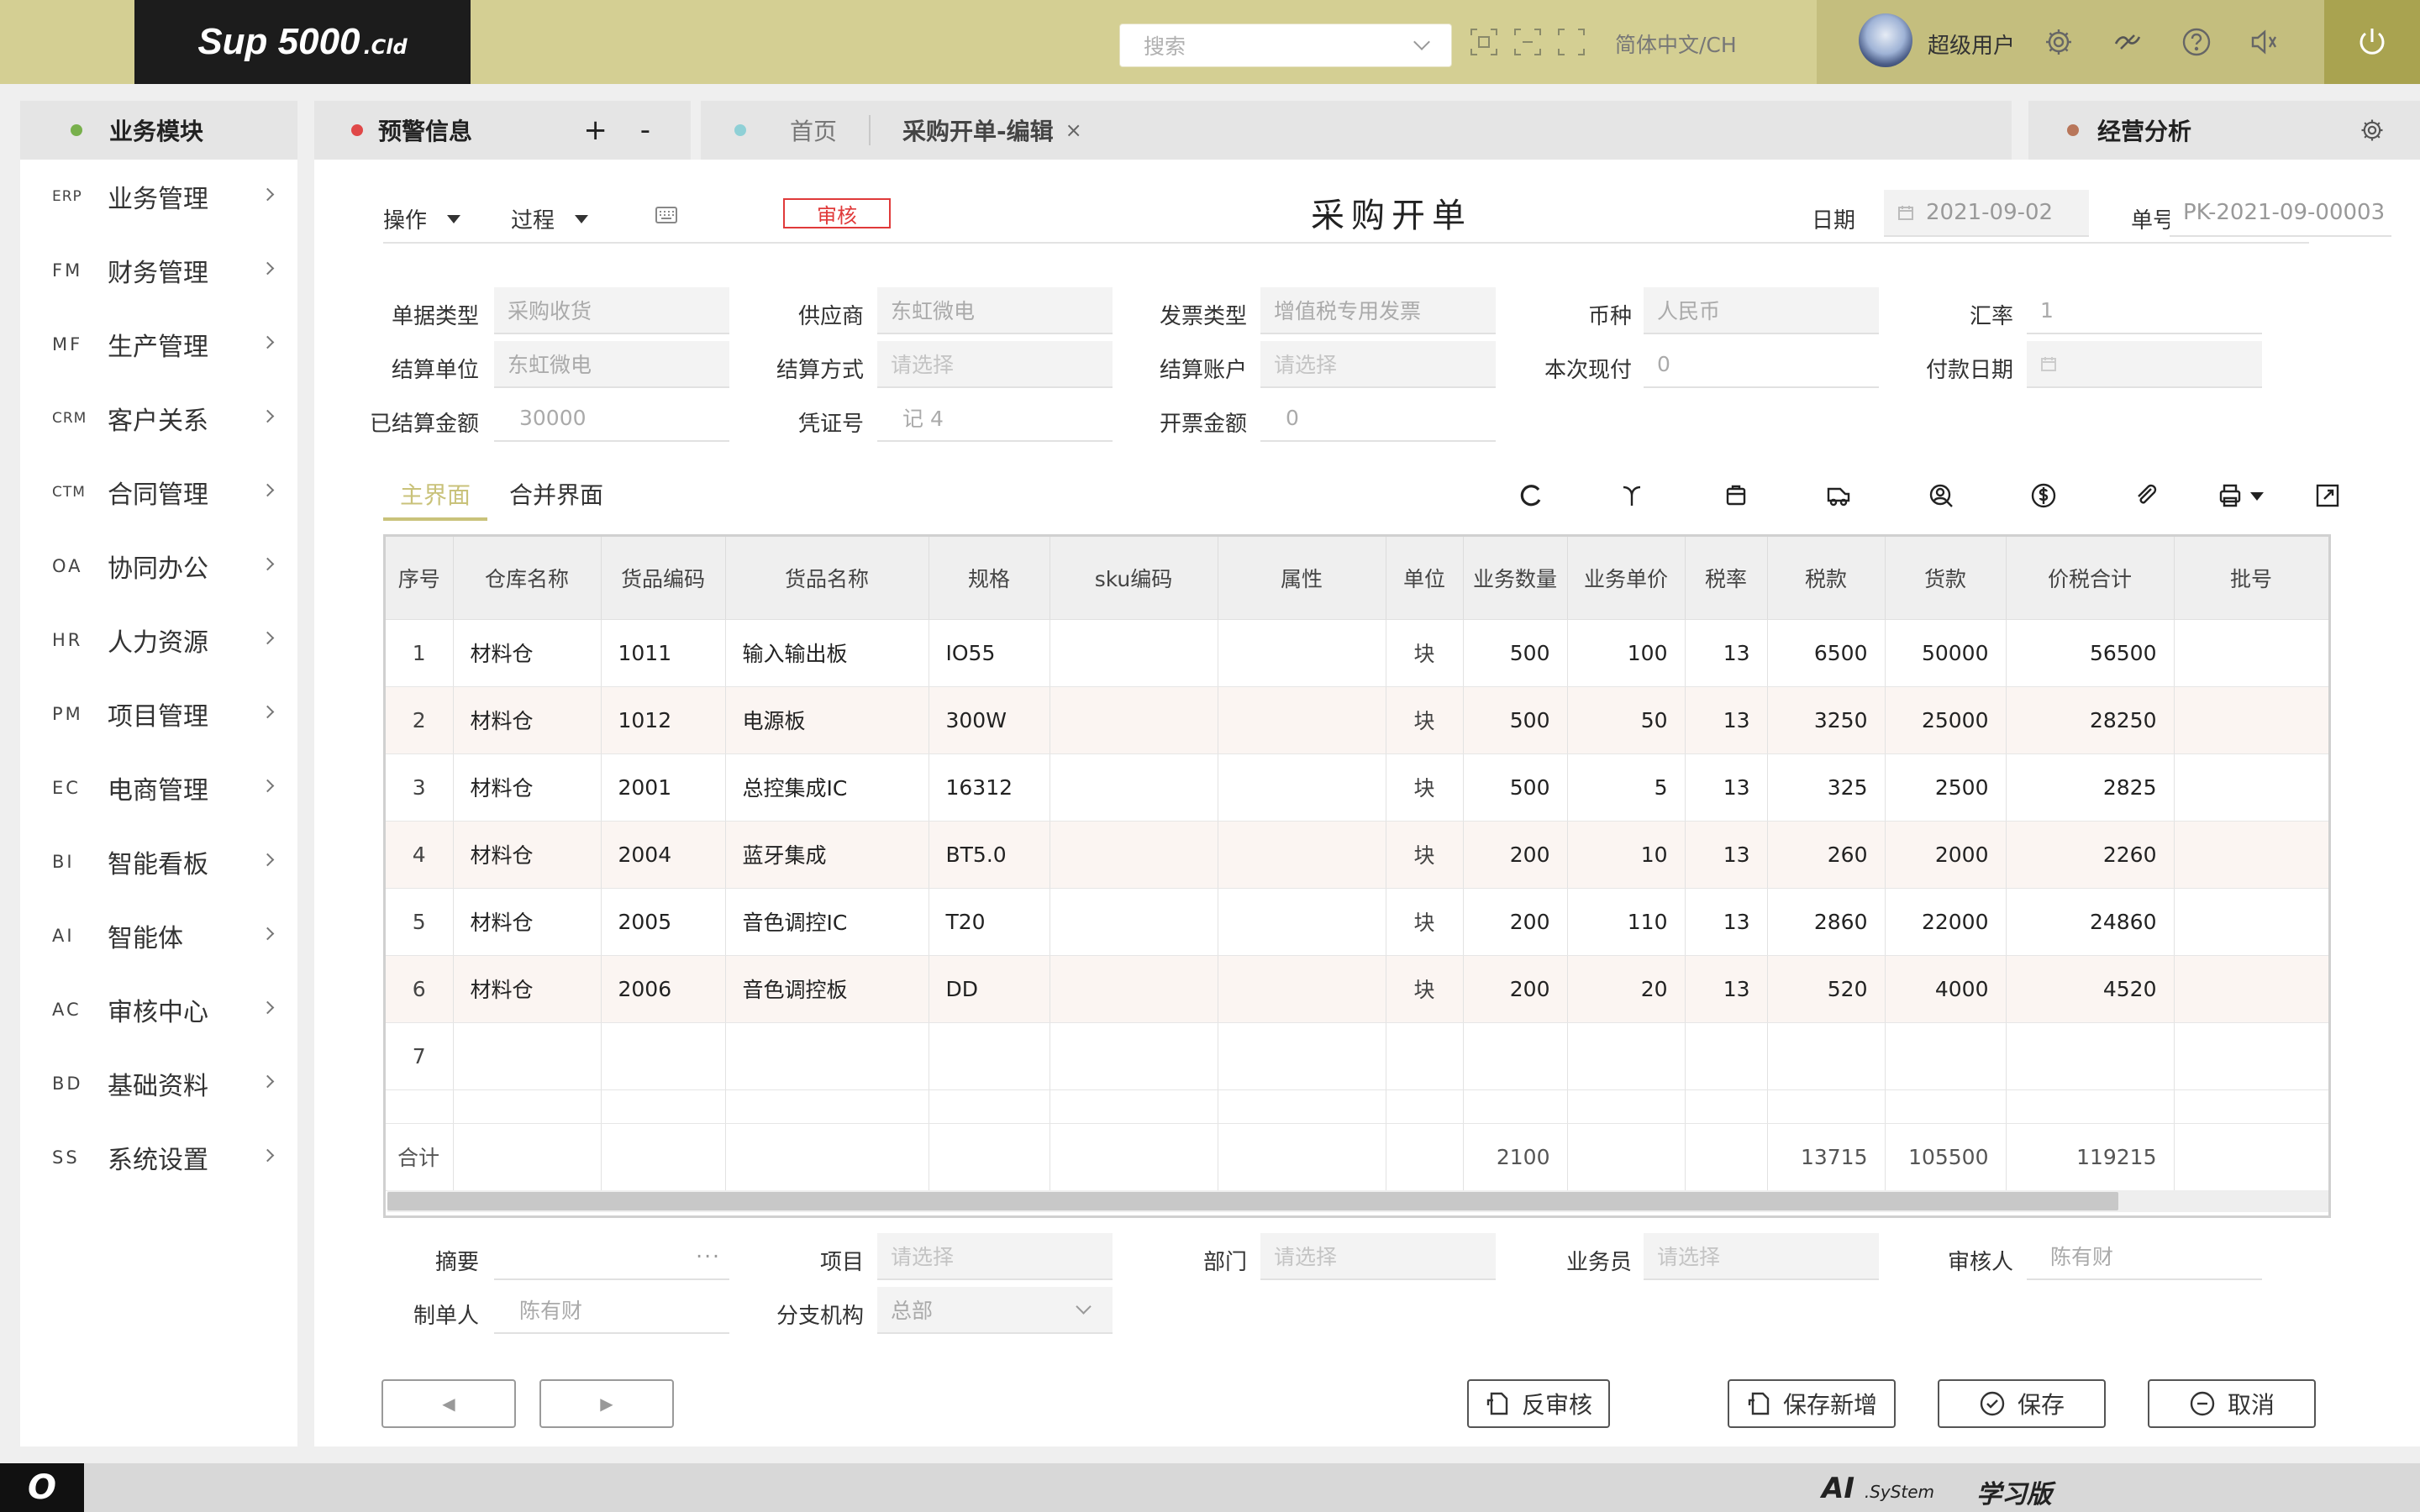  What do you see at coordinates (1626, 922) in the screenshot?
I see `table-cell: 110` at bounding box center [1626, 922].